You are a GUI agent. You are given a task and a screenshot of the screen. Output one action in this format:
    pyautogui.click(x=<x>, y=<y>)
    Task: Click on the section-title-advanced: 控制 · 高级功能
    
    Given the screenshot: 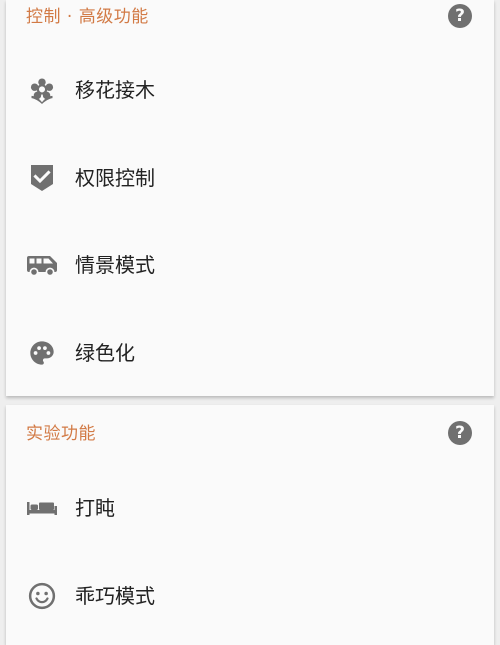 What is the action you would take?
    pyautogui.click(x=87, y=17)
    